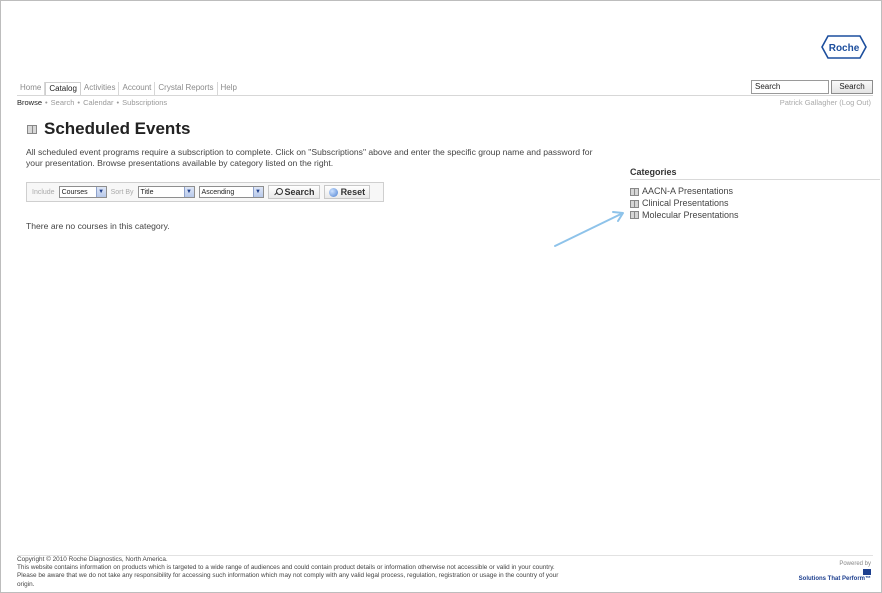 The width and height of the screenshot is (882, 593). What do you see at coordinates (333, 192) in the screenshot?
I see `reset-icon` at bounding box center [333, 192].